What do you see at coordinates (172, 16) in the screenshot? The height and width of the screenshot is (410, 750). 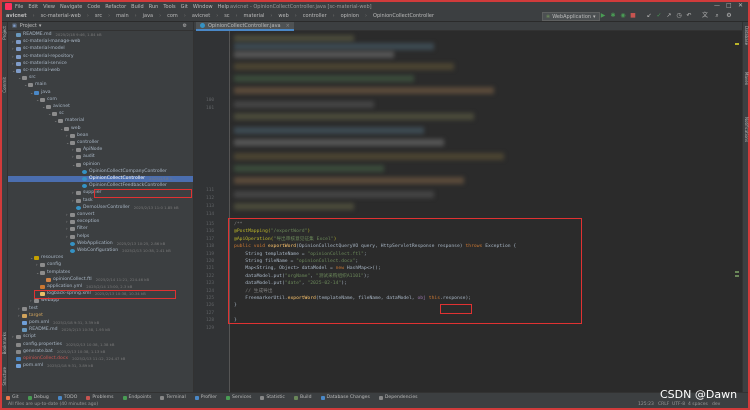 I see `breadcrumb-item: com` at bounding box center [172, 16].